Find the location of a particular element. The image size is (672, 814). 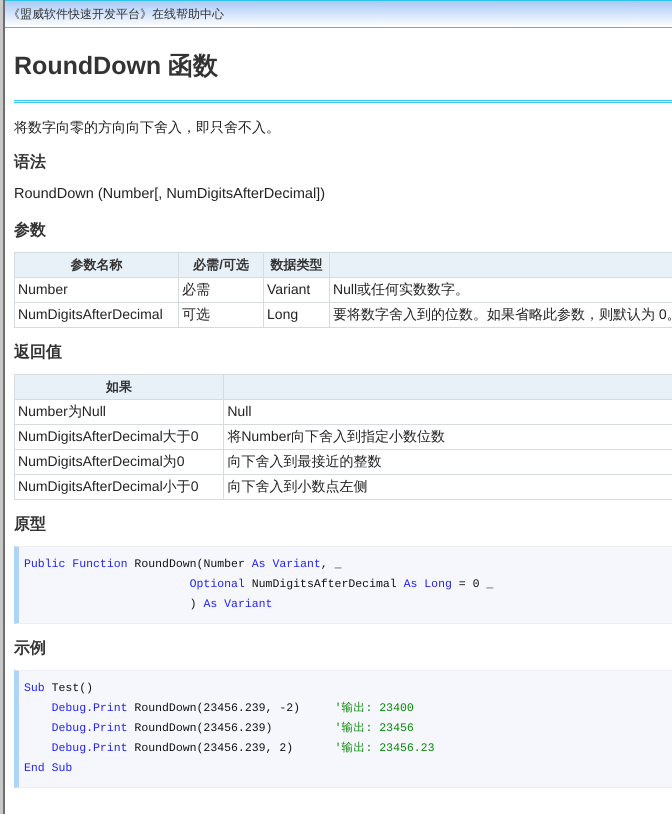

section-heading: 语法 is located at coordinates (30, 162).